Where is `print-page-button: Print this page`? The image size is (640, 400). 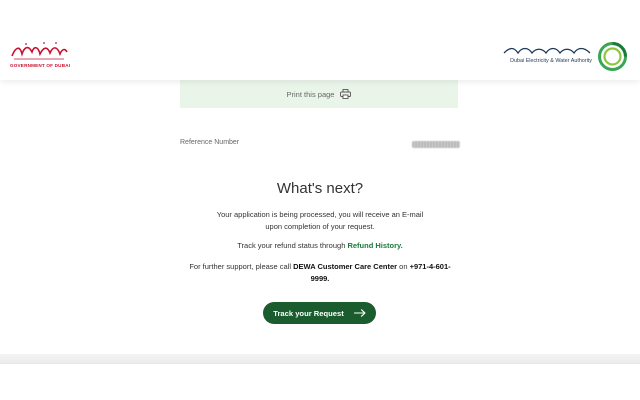 print-page-button: Print this page is located at coordinates (319, 94).